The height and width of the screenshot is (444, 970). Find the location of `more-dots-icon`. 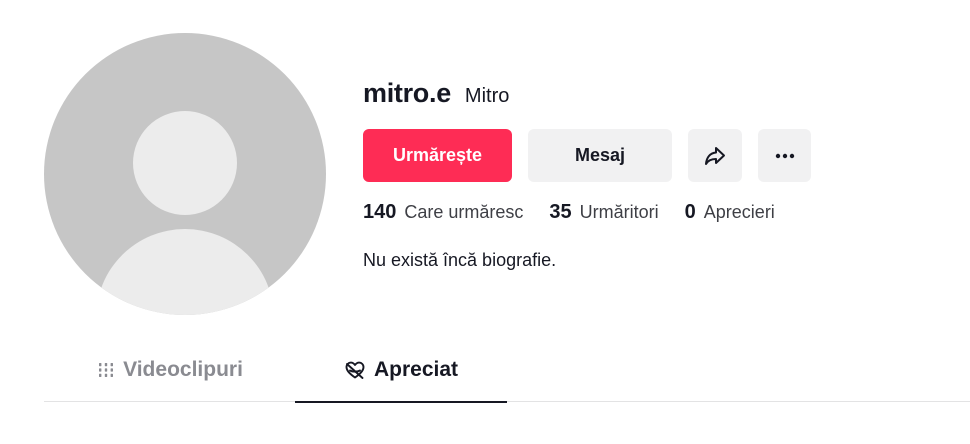

more-dots-icon is located at coordinates (784, 155).